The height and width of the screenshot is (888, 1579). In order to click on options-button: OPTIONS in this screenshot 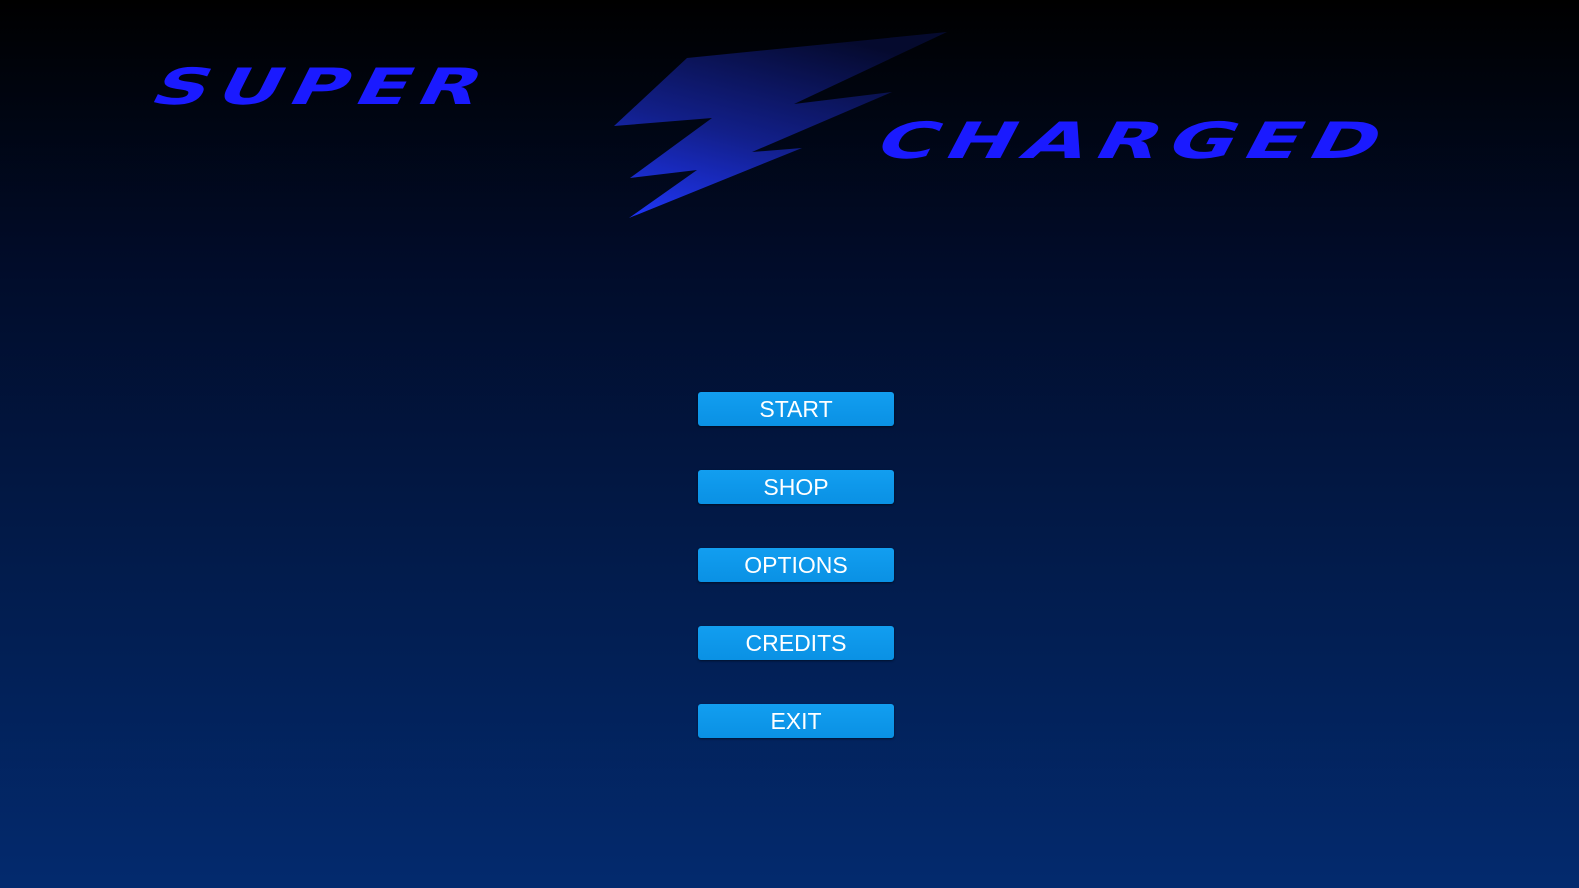, I will do `click(796, 565)`.